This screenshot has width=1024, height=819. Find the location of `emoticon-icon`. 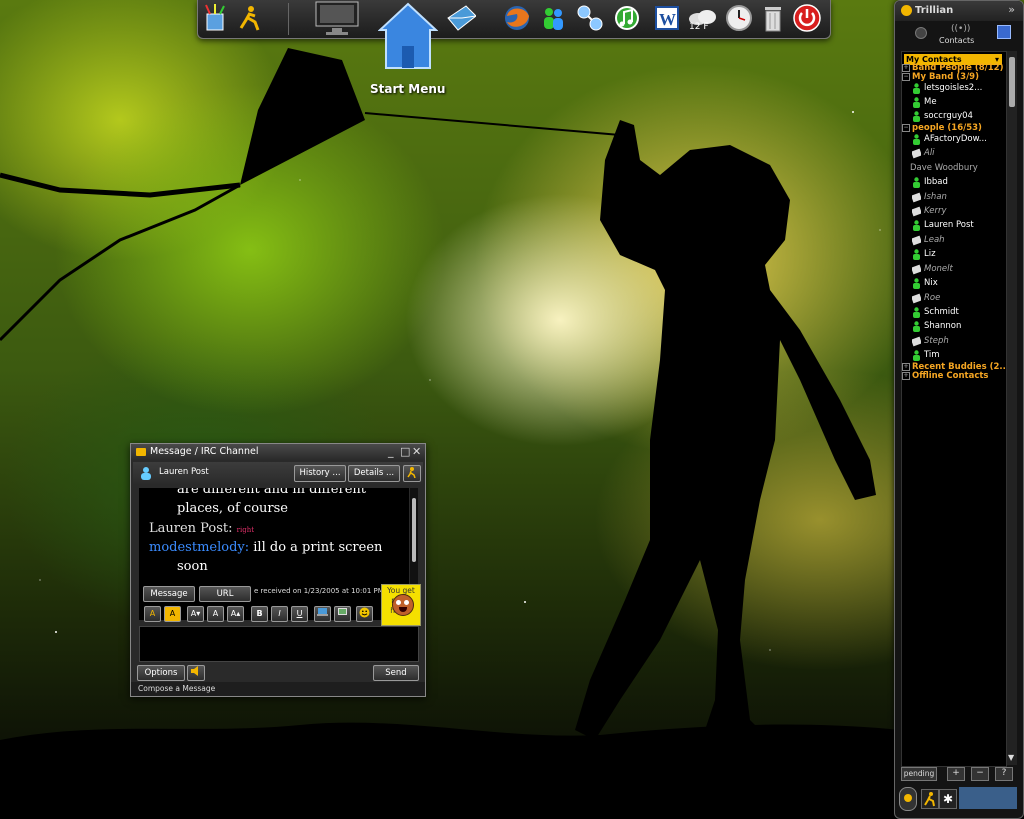

emoticon-icon is located at coordinates (364, 614).